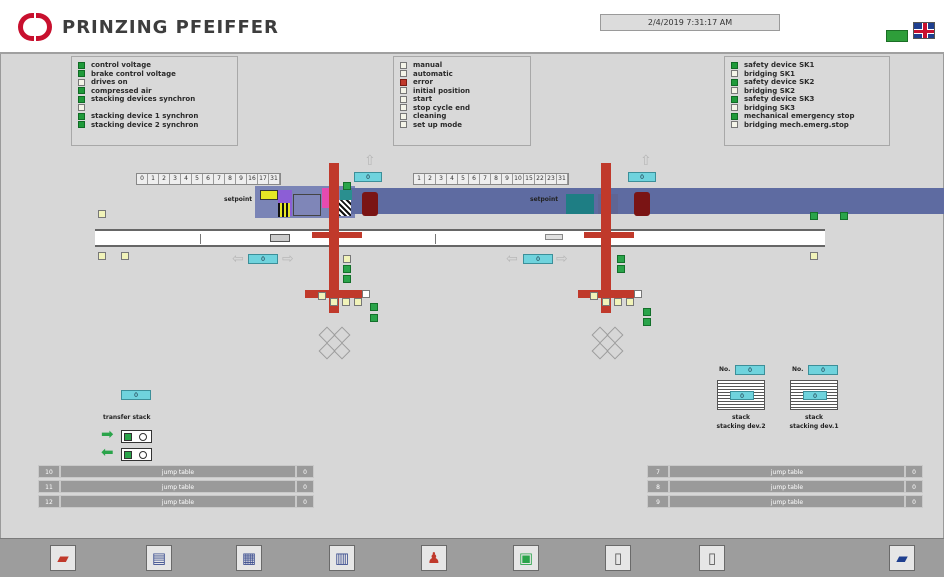  Describe the element at coordinates (924, 30) in the screenshot. I see `language-flag-icon` at that location.